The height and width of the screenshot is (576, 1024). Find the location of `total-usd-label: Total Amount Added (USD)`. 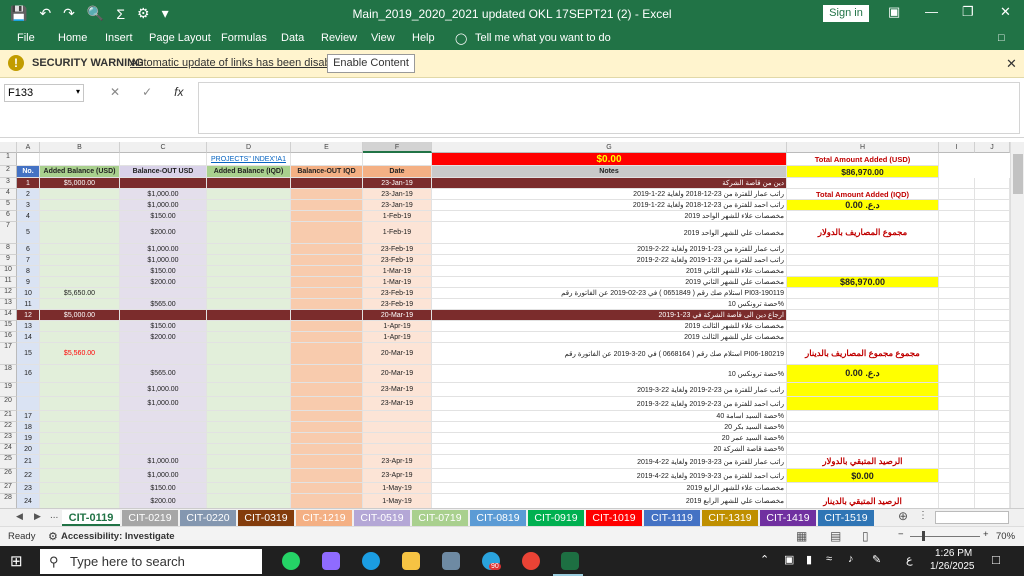

total-usd-label: Total Amount Added (USD) is located at coordinates (863, 159).